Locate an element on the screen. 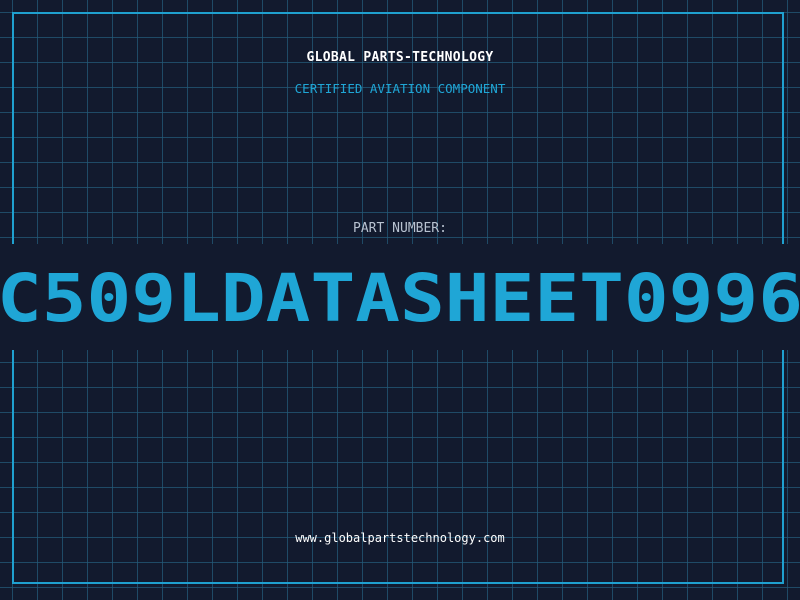 The height and width of the screenshot is (600, 800). website-url: www.globalpartstechnology.com is located at coordinates (400, 538).